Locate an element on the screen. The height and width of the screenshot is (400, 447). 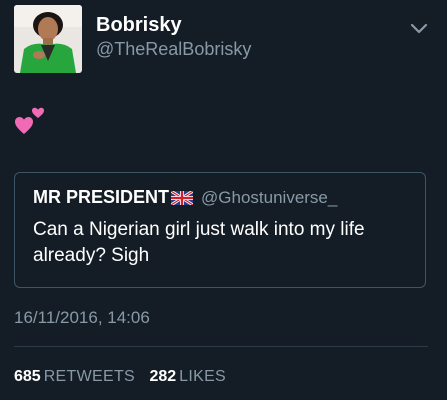
retweets-stat: 685 RETWEETS is located at coordinates (74, 376).